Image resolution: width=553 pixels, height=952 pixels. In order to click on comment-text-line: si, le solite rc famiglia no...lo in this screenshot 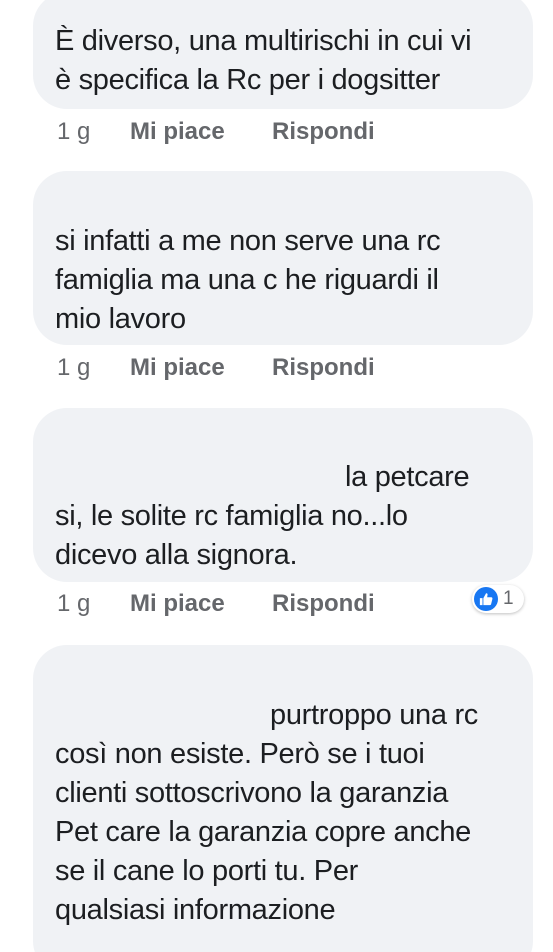, I will do `click(231, 516)`.